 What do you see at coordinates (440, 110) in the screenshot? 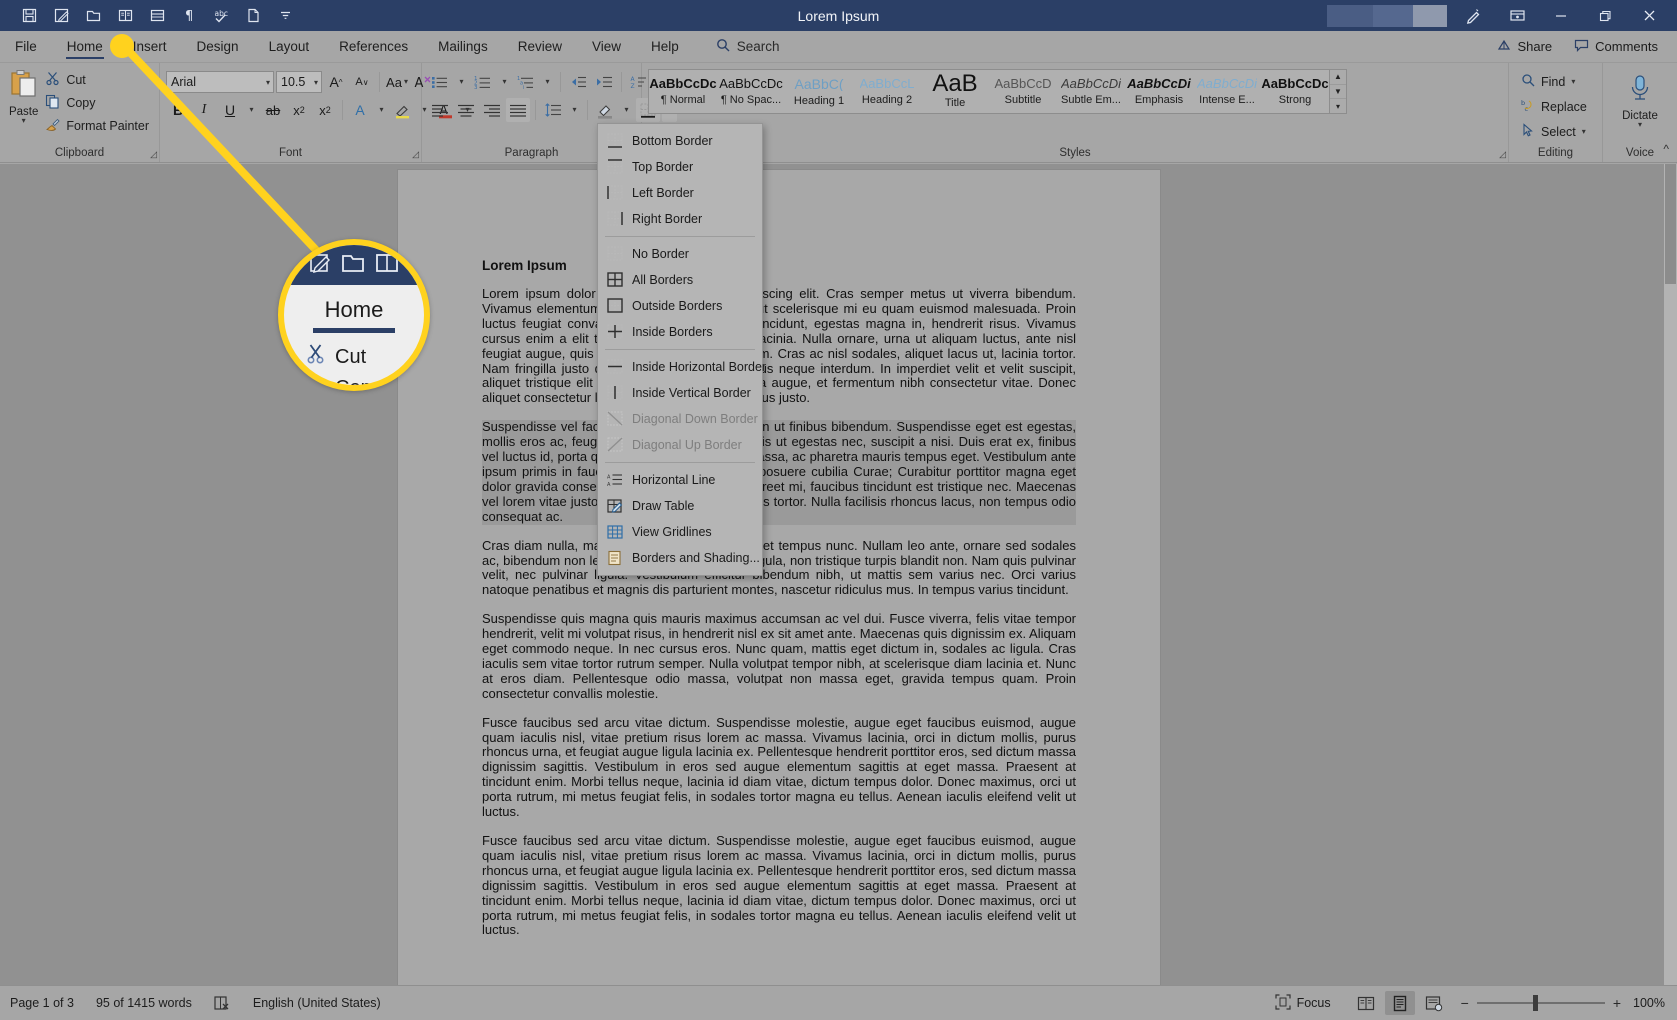
I see `align-left-button` at bounding box center [440, 110].